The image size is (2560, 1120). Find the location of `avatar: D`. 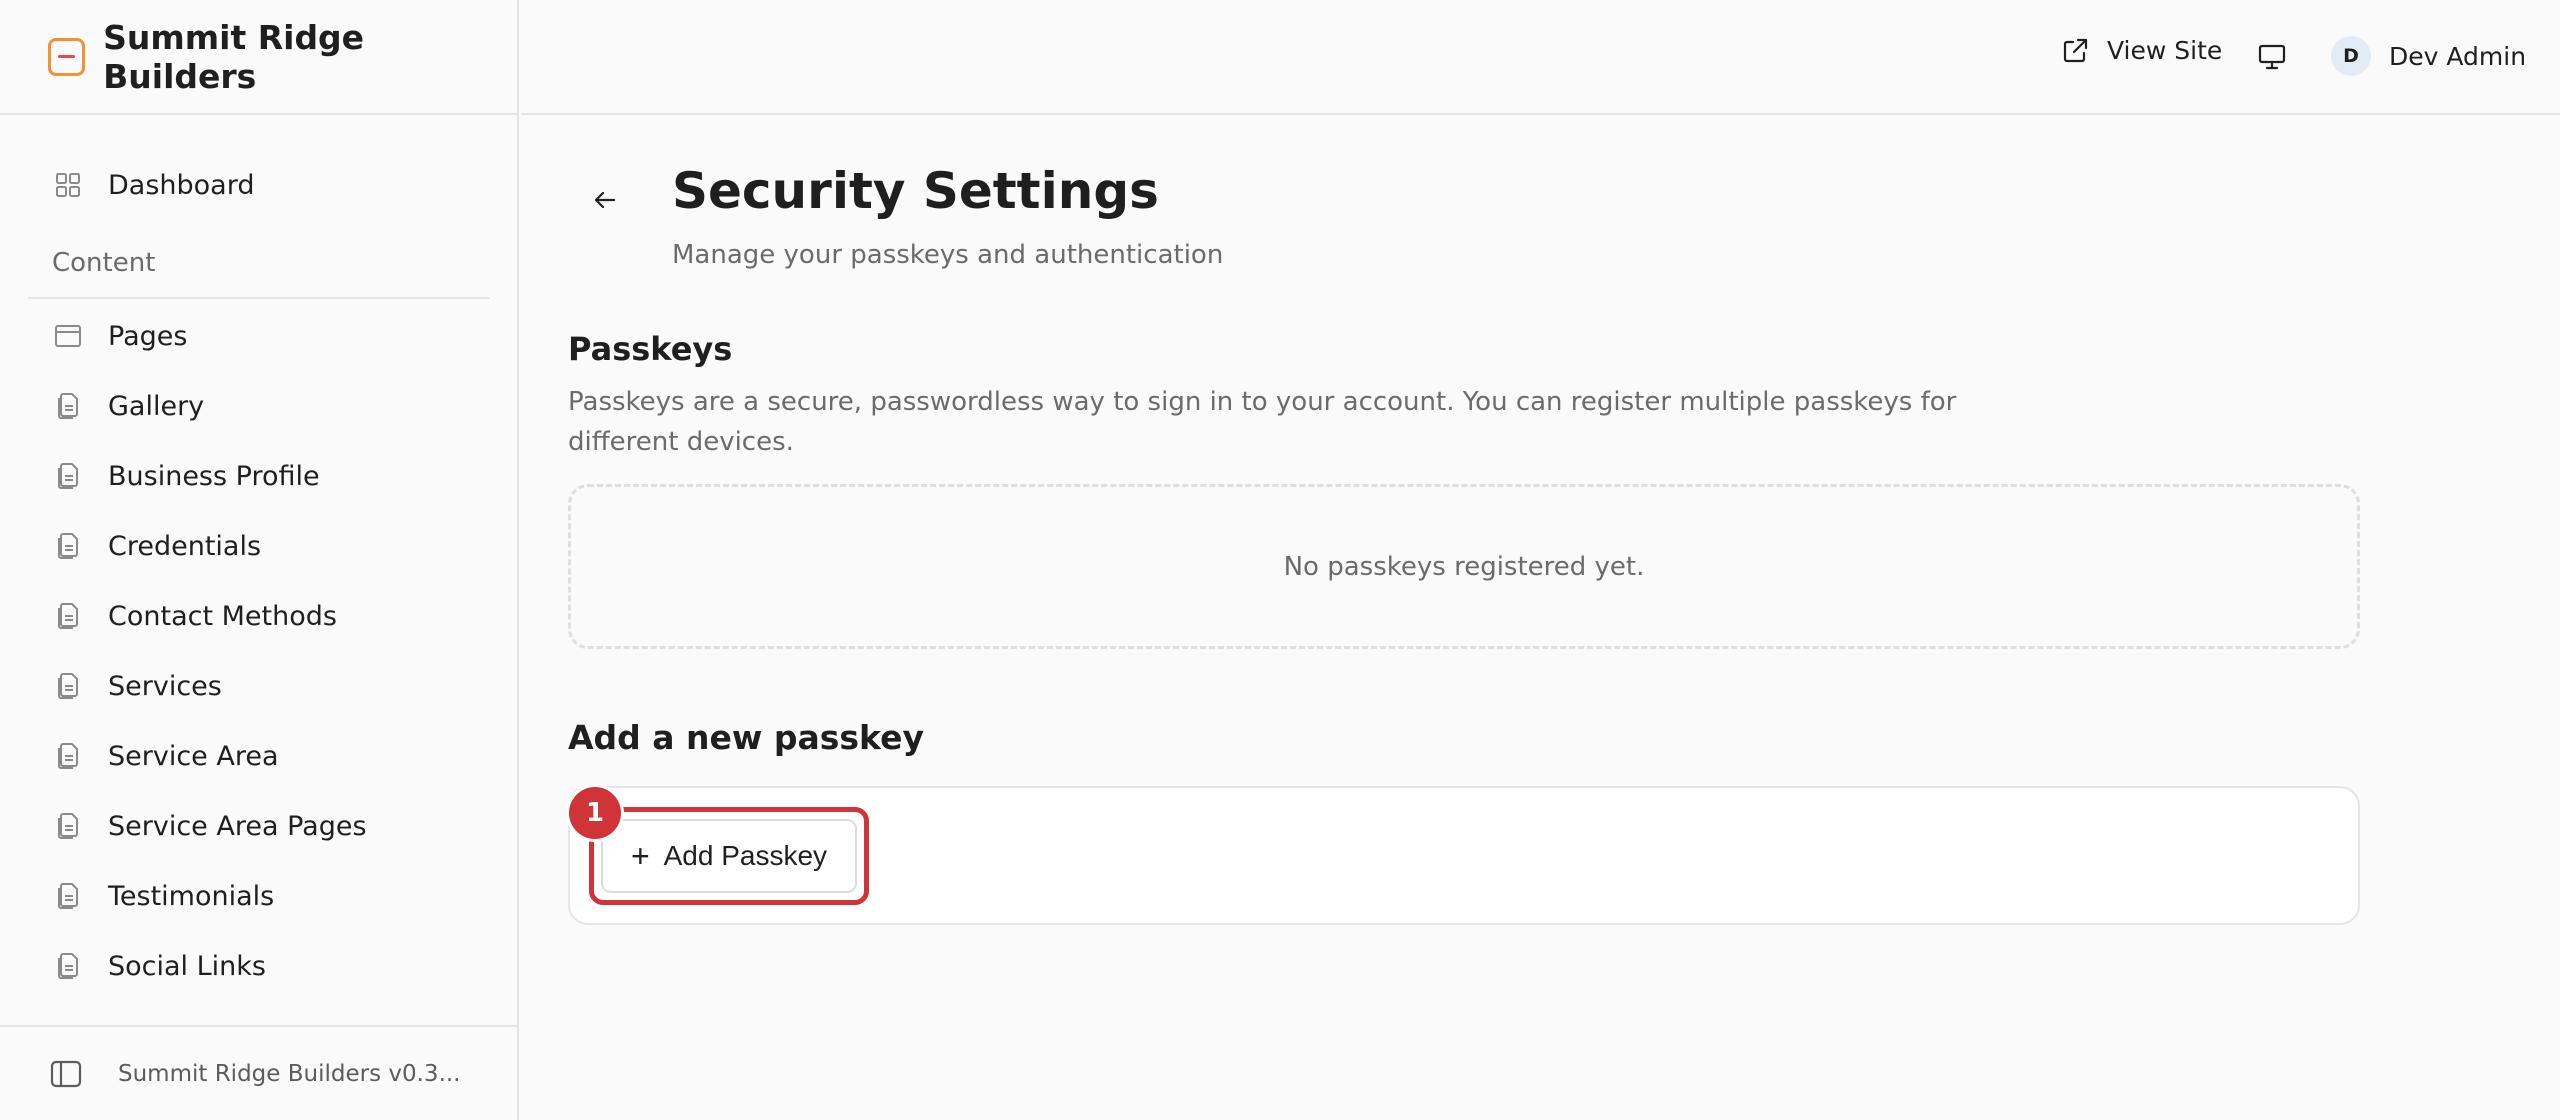

avatar: D is located at coordinates (2351, 56).